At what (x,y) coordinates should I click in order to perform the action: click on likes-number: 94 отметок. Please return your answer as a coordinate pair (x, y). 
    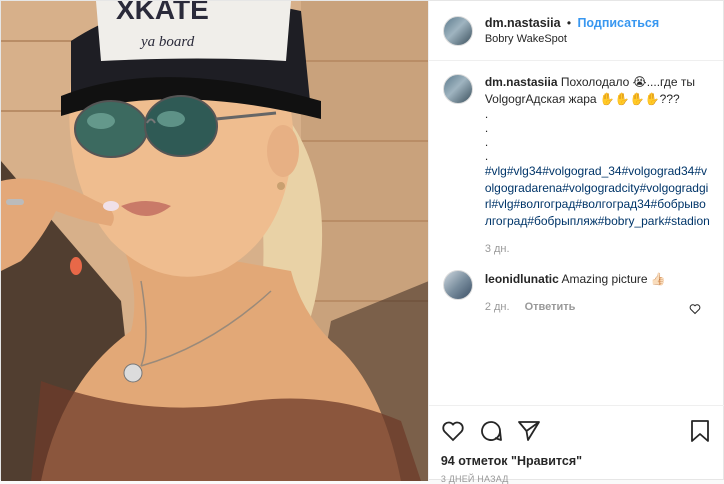
    Looking at the image, I should click on (474, 461).